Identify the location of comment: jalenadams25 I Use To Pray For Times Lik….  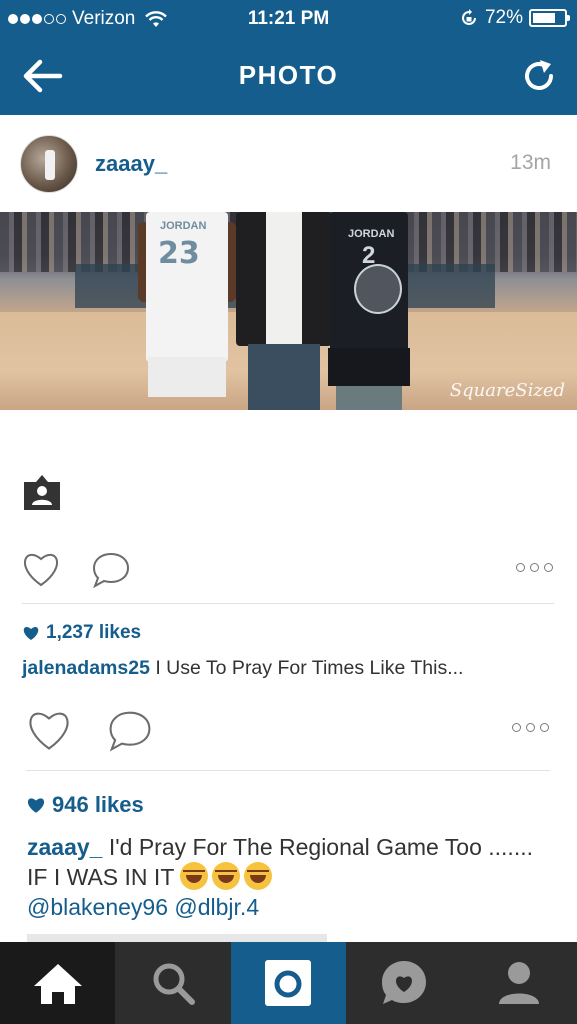
(292, 668).